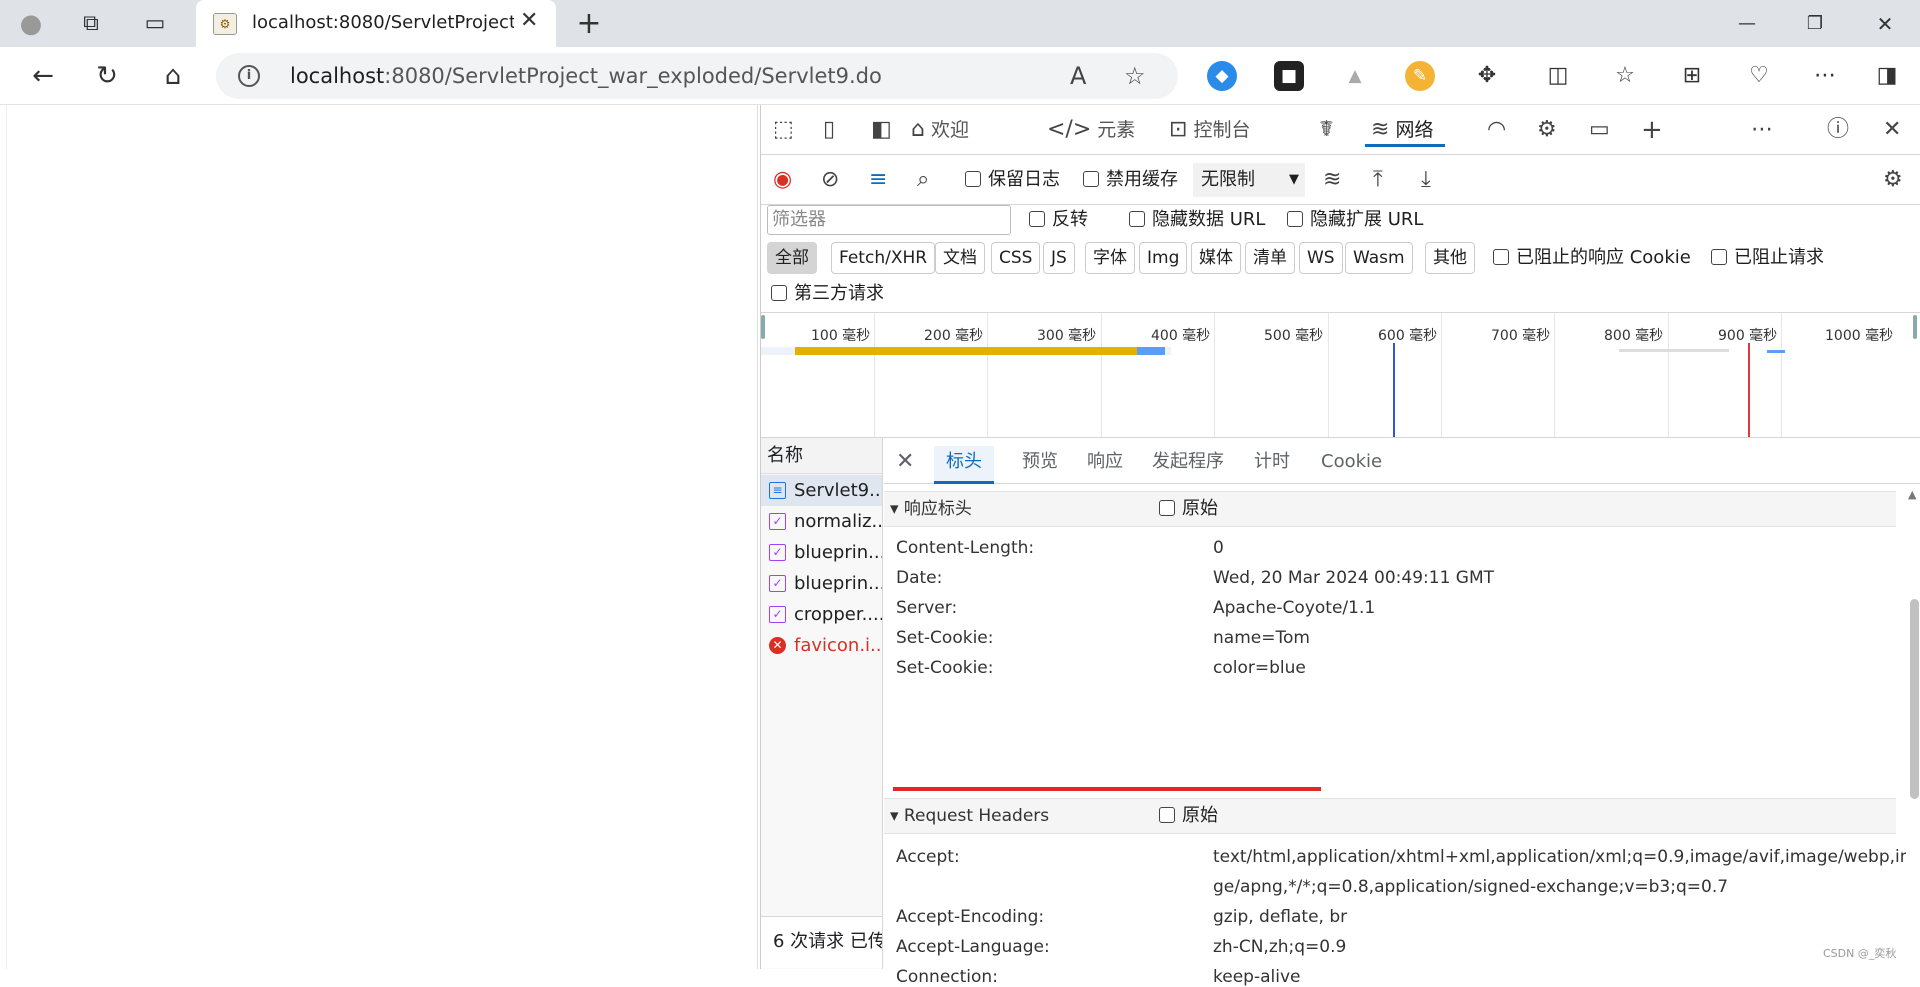 The height and width of the screenshot is (987, 1920). What do you see at coordinates (1759, 76) in the screenshot?
I see `browser-essentials-icon: ♡` at bounding box center [1759, 76].